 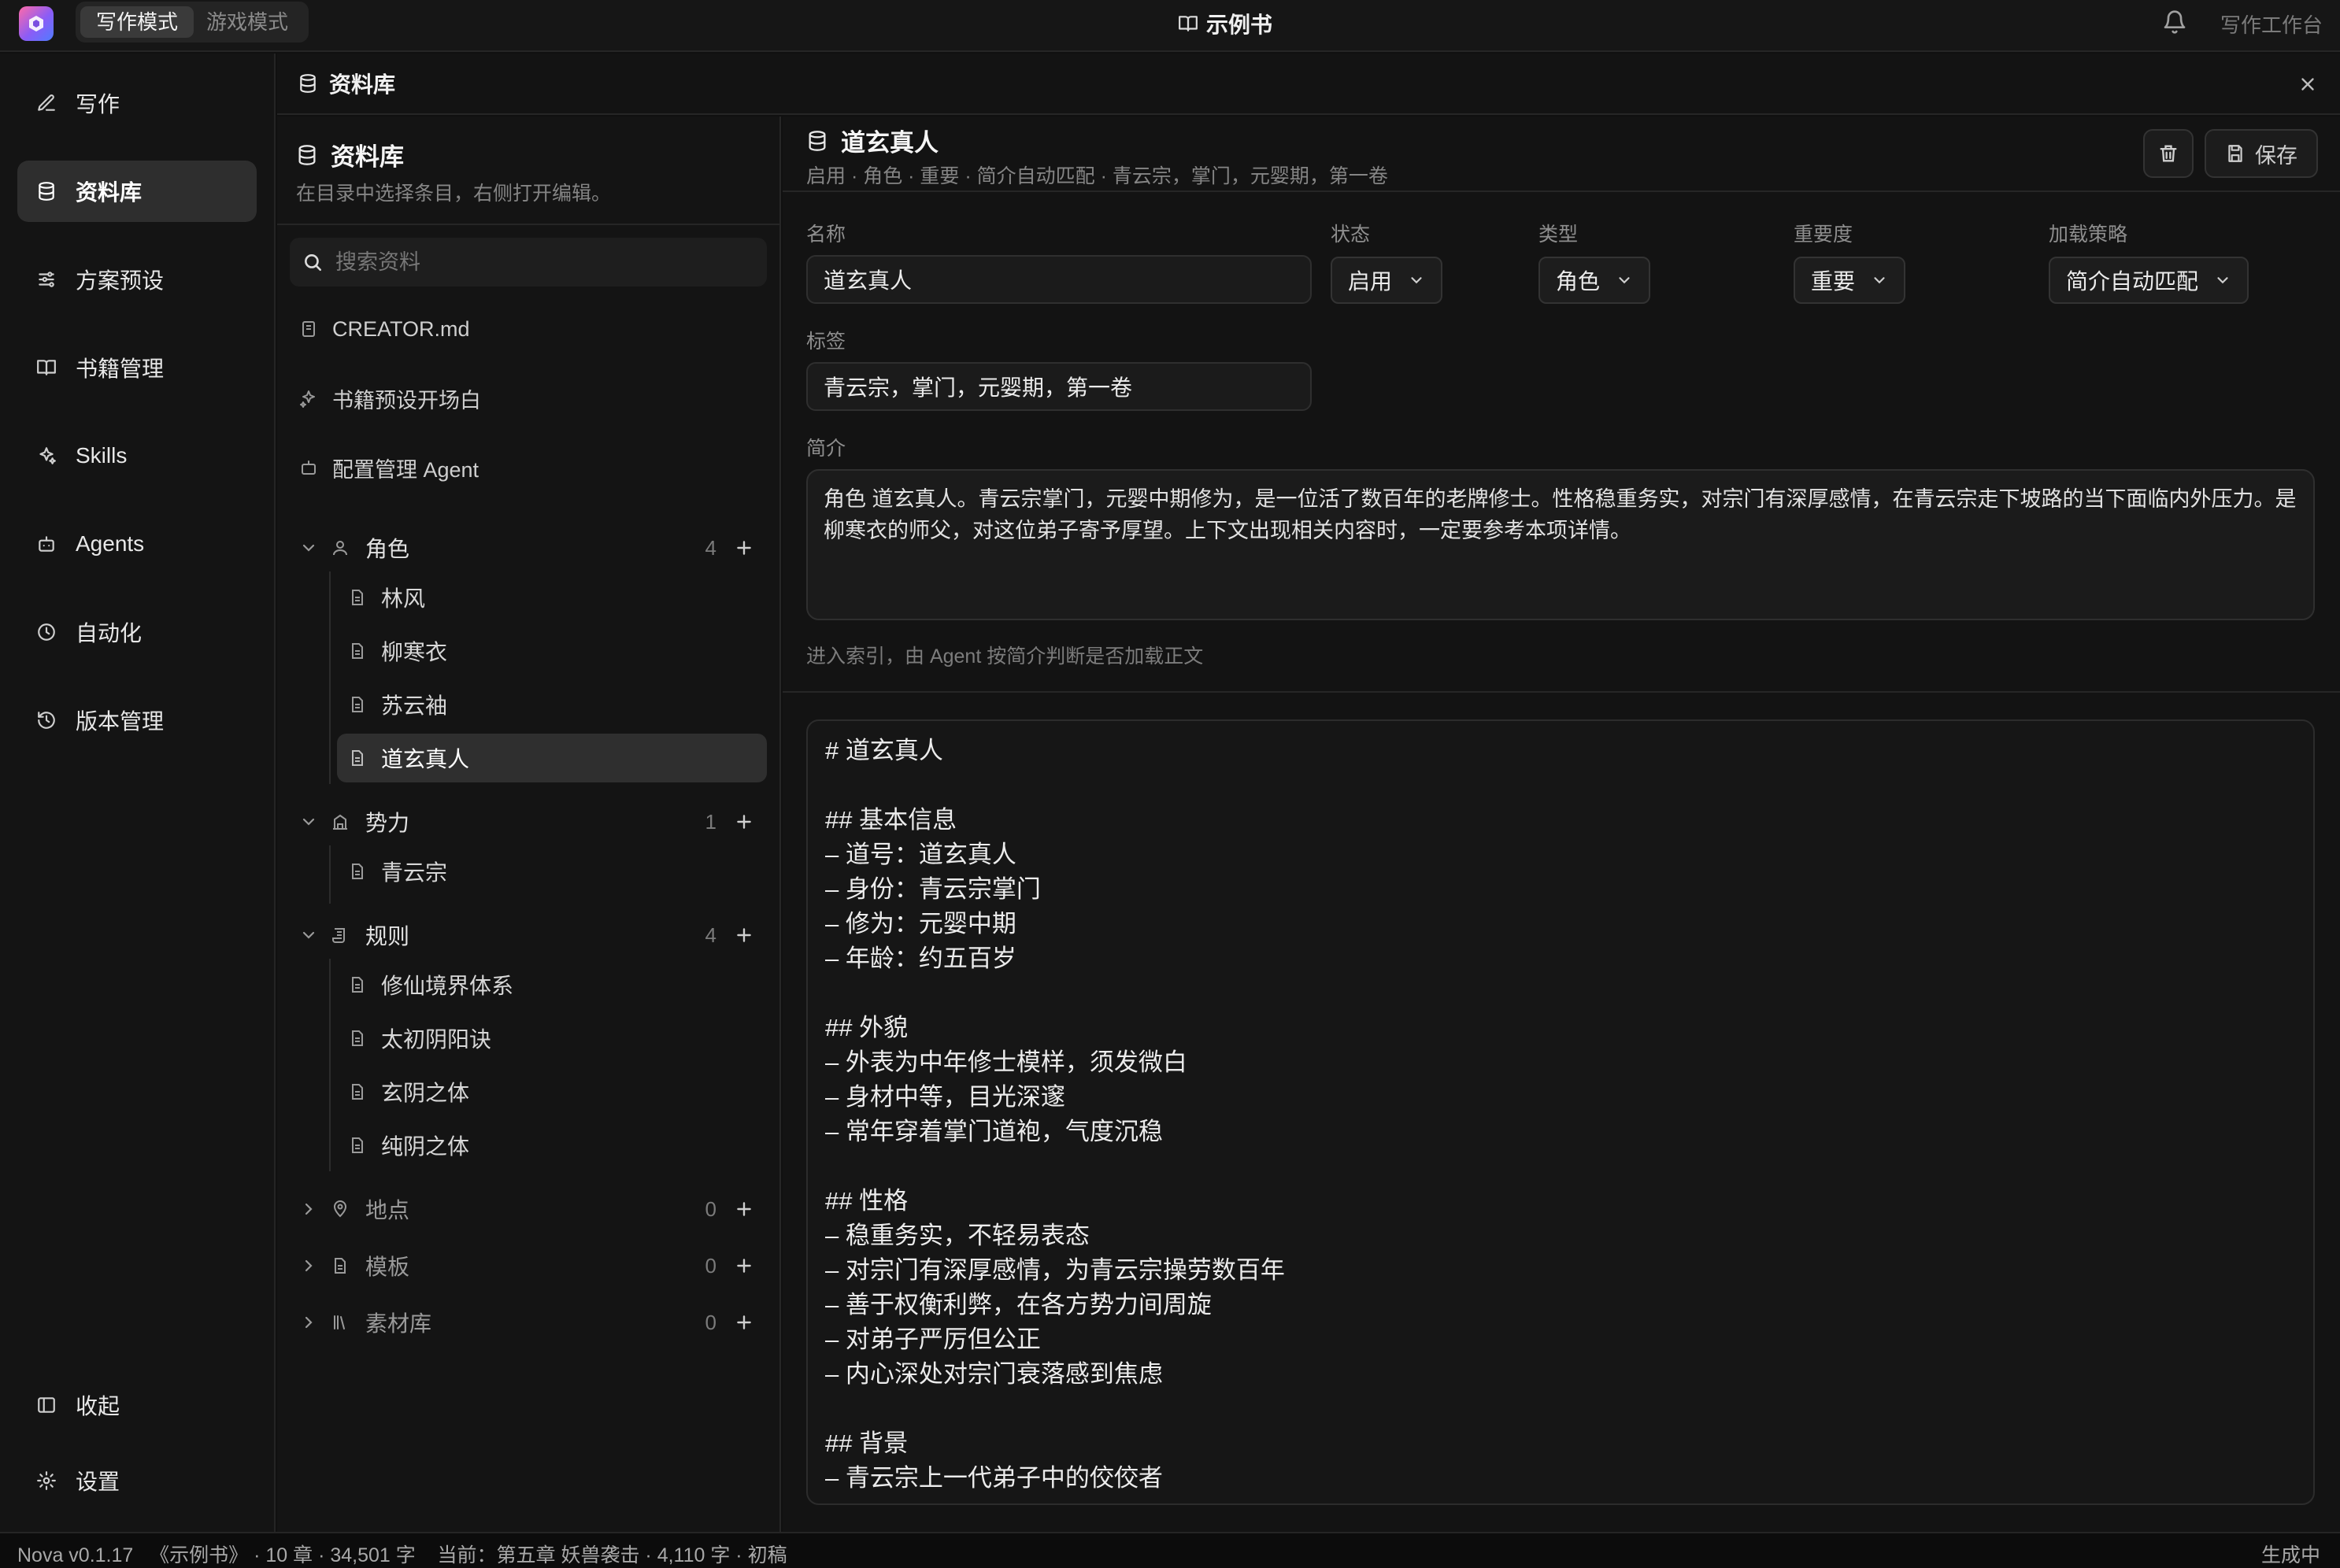 I want to click on close-icon, so click(x=2307, y=84).